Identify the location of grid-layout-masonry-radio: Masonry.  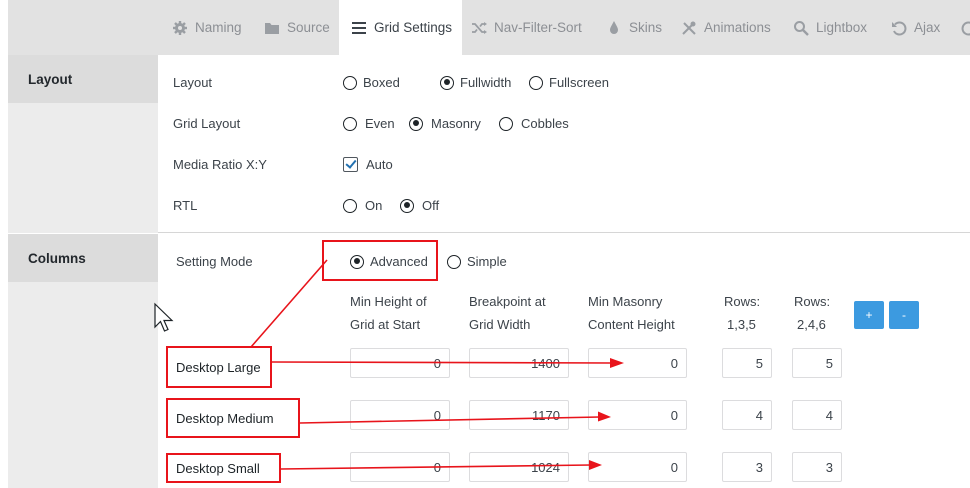
(445, 123).